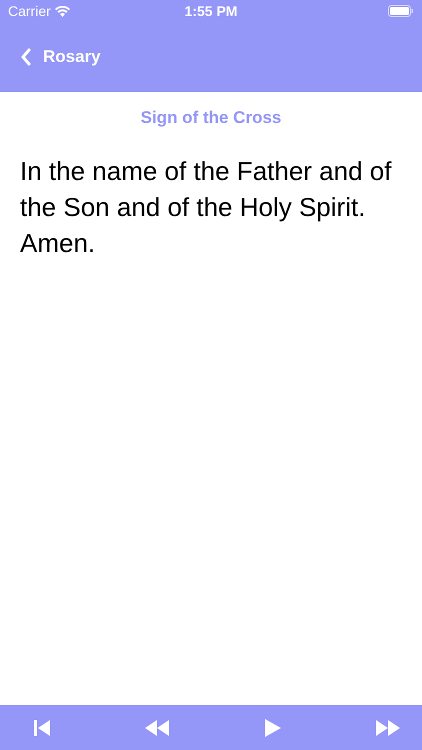 The width and height of the screenshot is (422, 750). Describe the element at coordinates (42, 727) in the screenshot. I see `skip-back-icon` at that location.